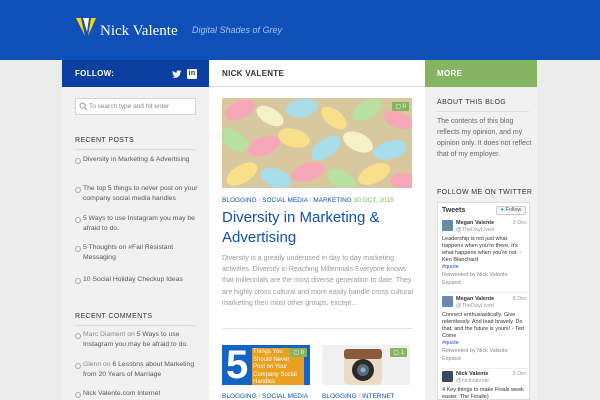  I want to click on twitter-bird-icon: ●, so click(502, 210).